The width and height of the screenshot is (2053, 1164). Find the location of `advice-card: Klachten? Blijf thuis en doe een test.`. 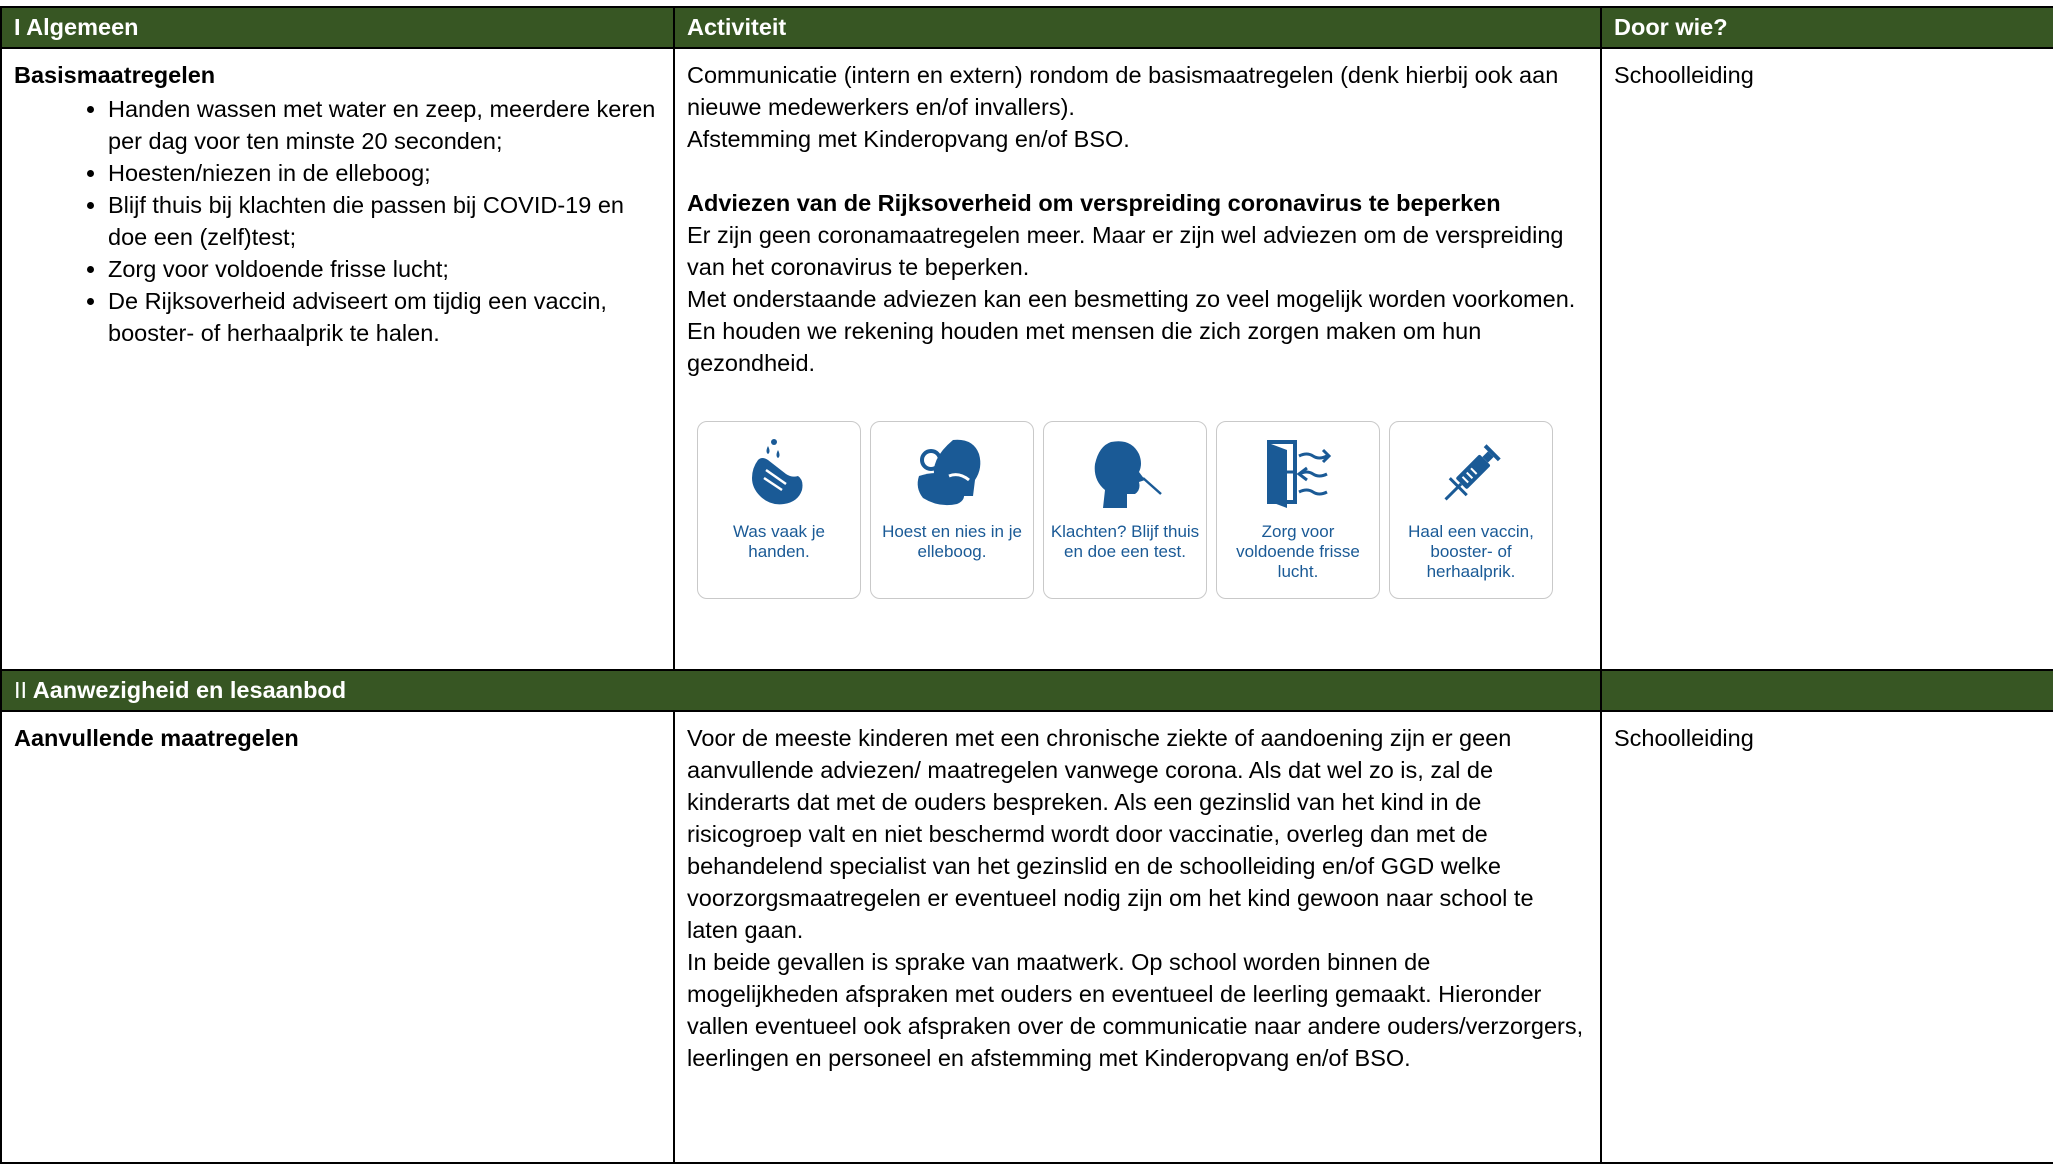

advice-card: Klachten? Blijf thuis en doe een test. is located at coordinates (1125, 510).